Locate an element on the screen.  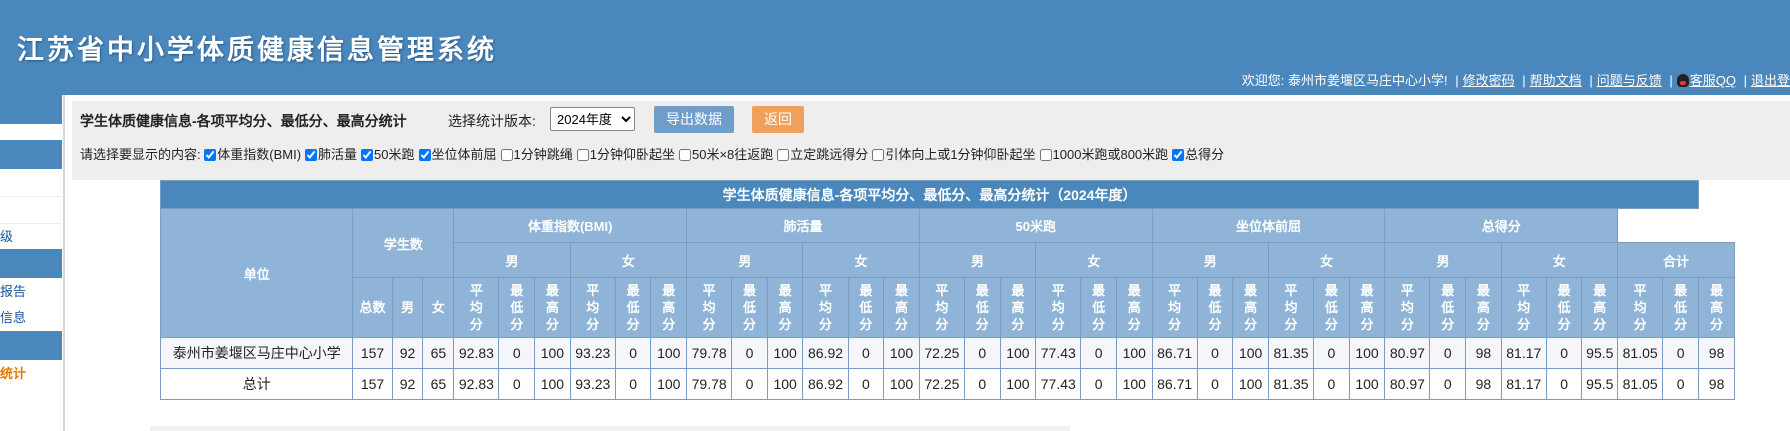
option-label: 1分钟仰卧起坐 is located at coordinates (632, 154).